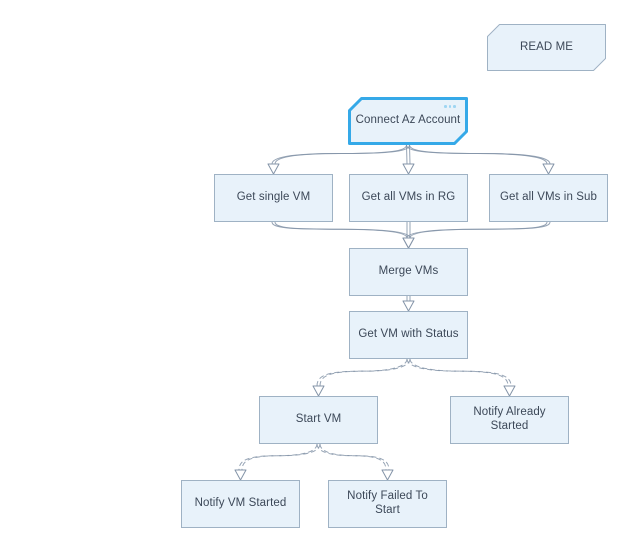 Image resolution: width=636 pixels, height=549 pixels. I want to click on node-label-notify-failed-to-start: Notify Failed To Start, so click(387, 503).